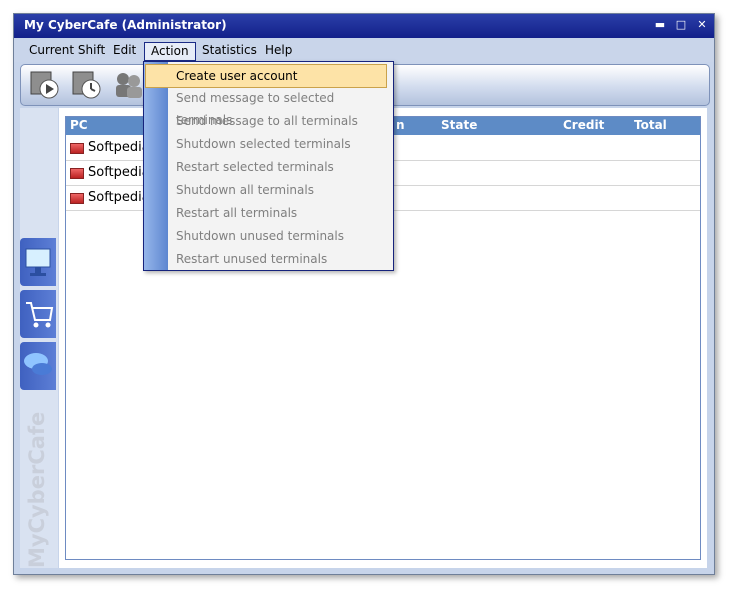 The height and width of the screenshot is (595, 736). Describe the element at coordinates (702, 25) in the screenshot. I see `close-button: ✕` at that location.